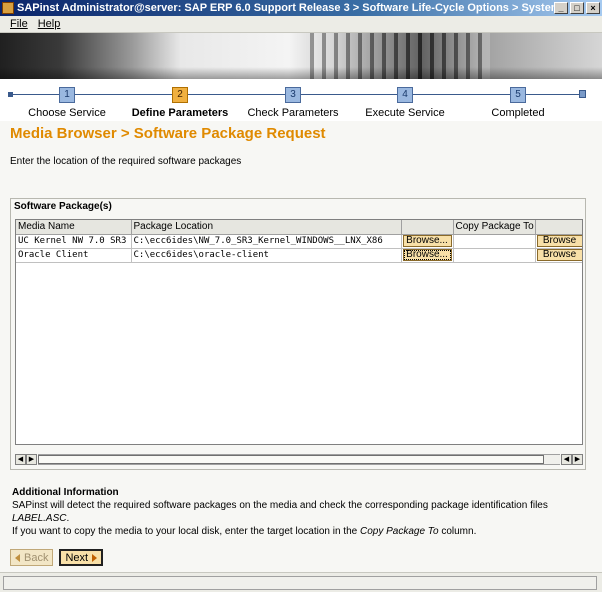 Image resolution: width=602 pixels, height=592 pixels. What do you see at coordinates (301, 56) in the screenshot?
I see `header-banner-image` at bounding box center [301, 56].